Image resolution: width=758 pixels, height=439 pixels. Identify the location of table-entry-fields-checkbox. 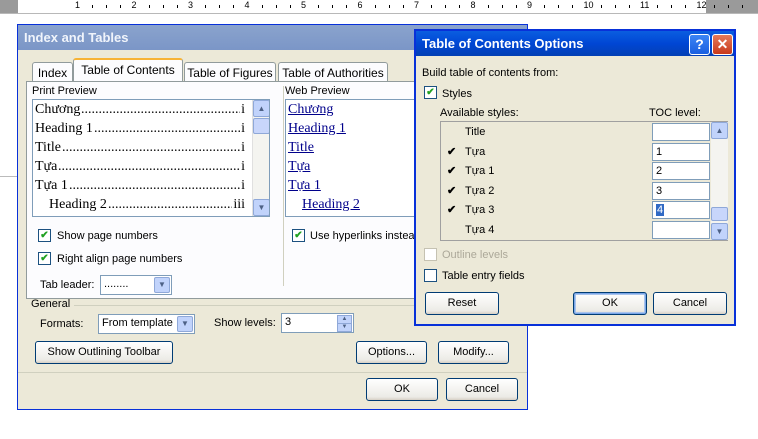
(430, 275).